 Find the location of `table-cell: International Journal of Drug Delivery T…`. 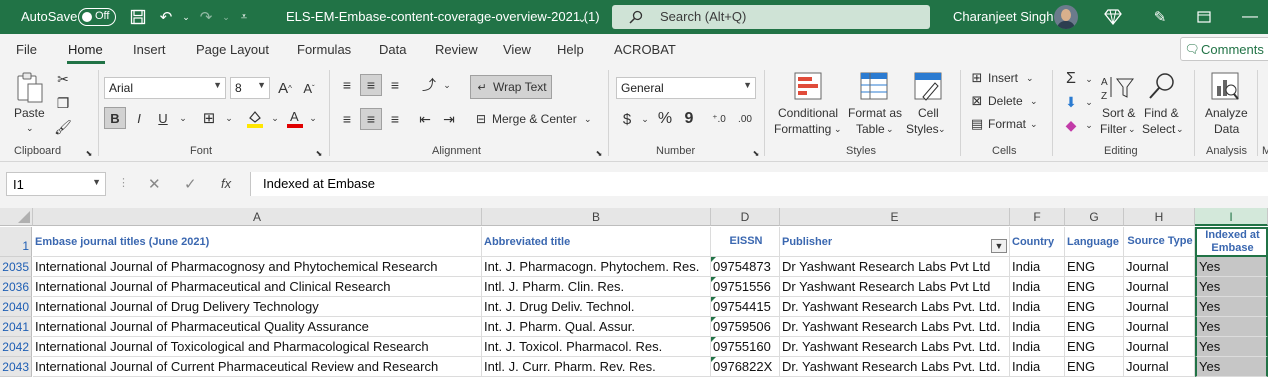

table-cell: International Journal of Drug Delivery T… is located at coordinates (257, 307).